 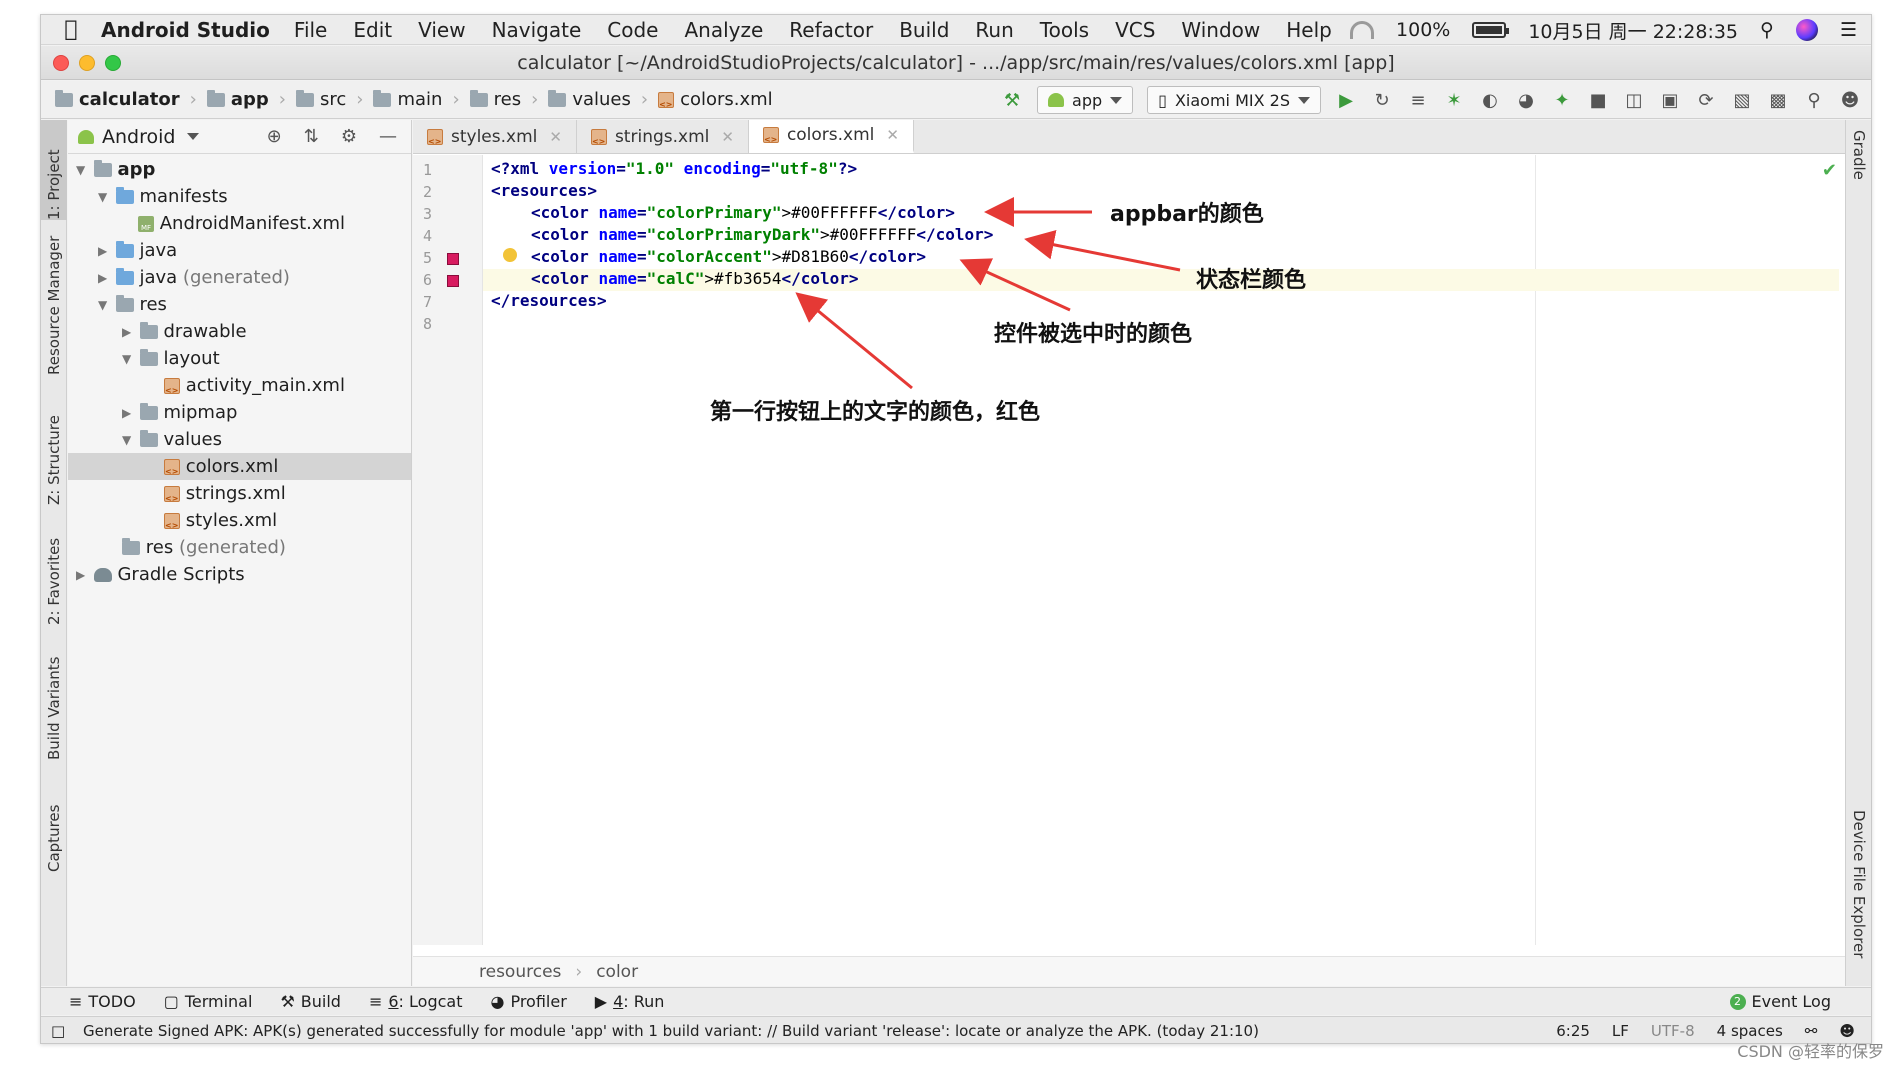 I want to click on tree-item-mipmap: ▶ mipmap, so click(x=239, y=412).